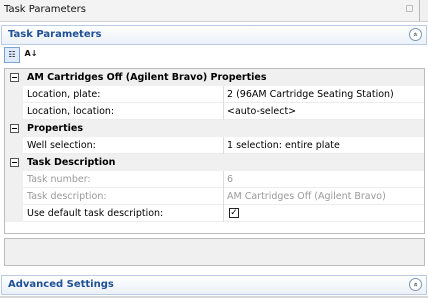 The height and width of the screenshot is (298, 428). Describe the element at coordinates (214, 21) in the screenshot. I see `divider` at that location.